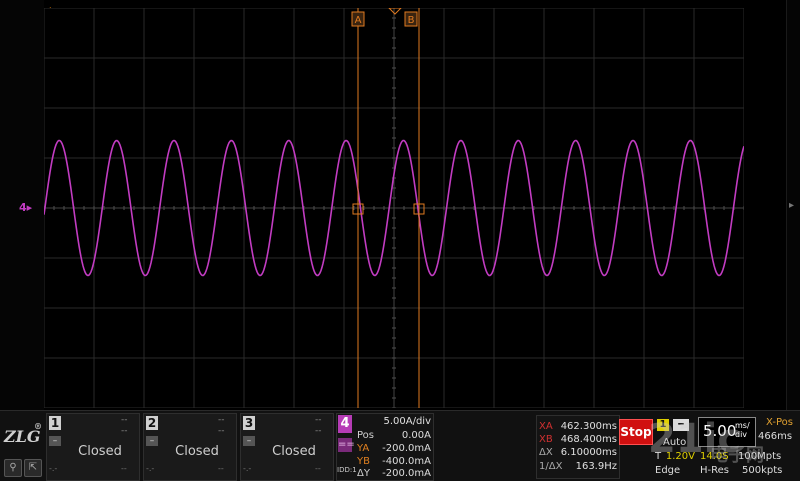 Image resolution: width=800 pixels, height=481 pixels. What do you see at coordinates (55, 423) in the screenshot?
I see `channel-1-number: 1` at bounding box center [55, 423].